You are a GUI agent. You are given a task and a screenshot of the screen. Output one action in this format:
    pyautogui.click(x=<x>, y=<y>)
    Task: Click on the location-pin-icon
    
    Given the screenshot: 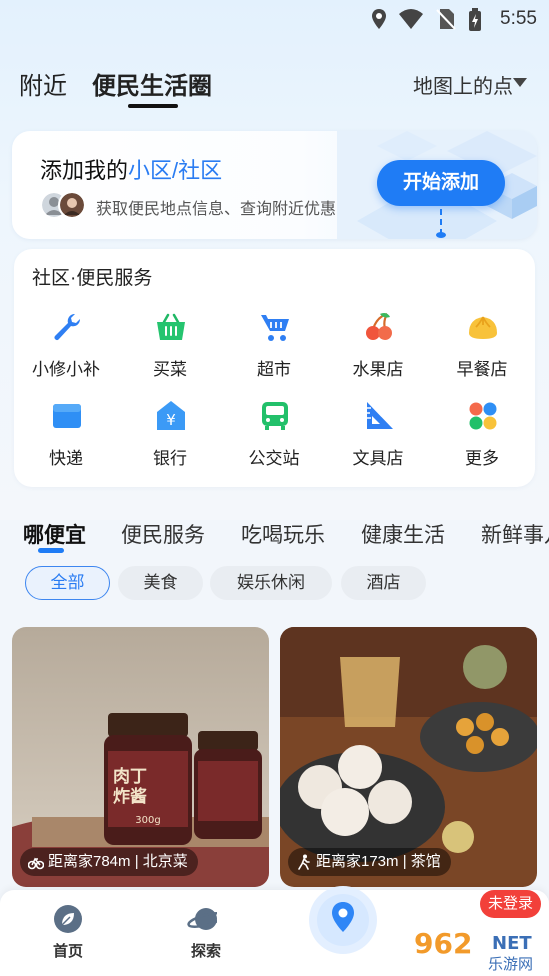 What is the action you would take?
    pyautogui.click(x=343, y=917)
    